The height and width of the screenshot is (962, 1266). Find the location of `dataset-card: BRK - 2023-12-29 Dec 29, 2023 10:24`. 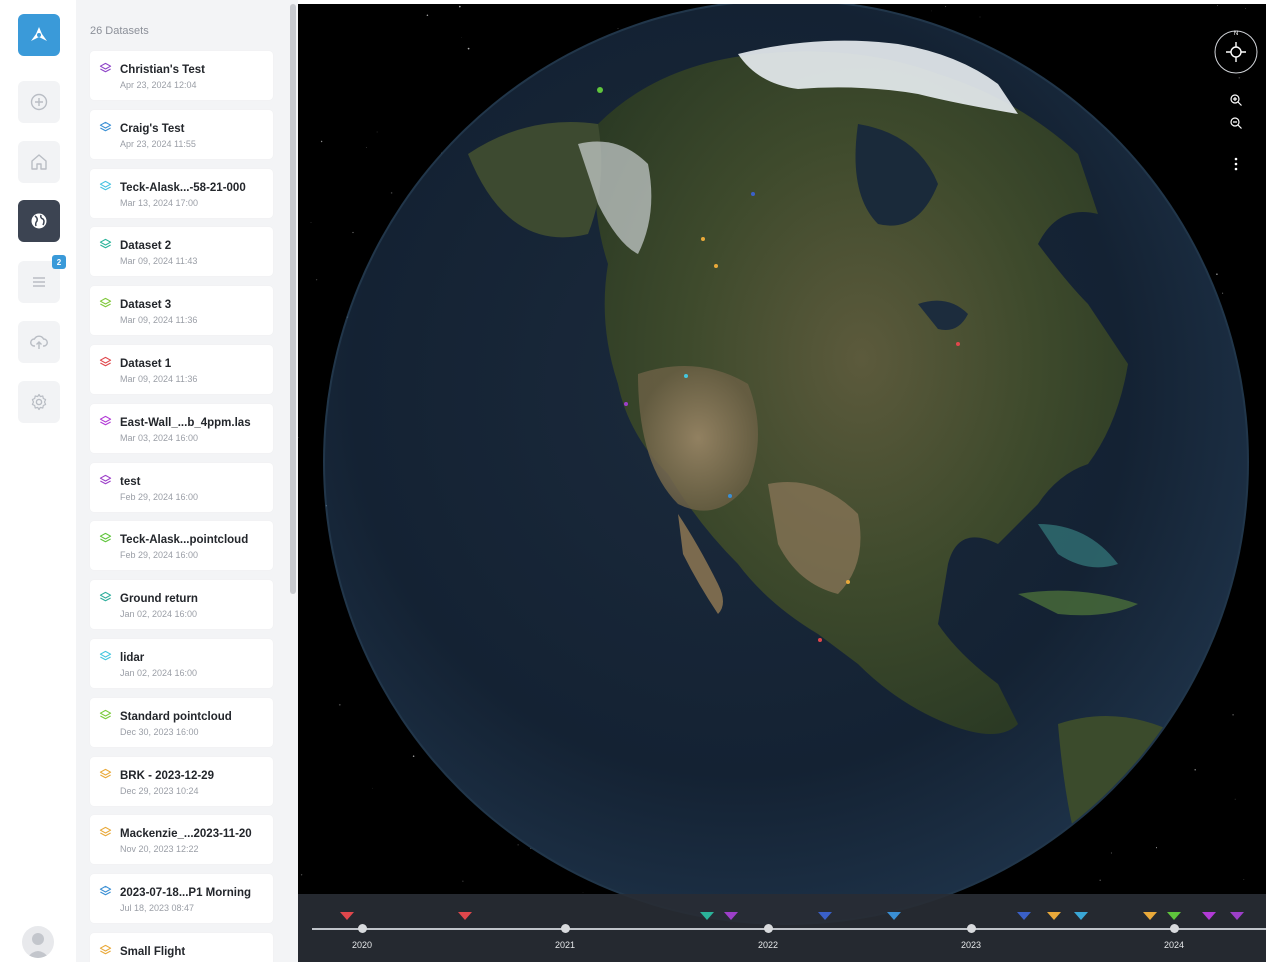

dataset-card: BRK - 2023-12-29 Dec 29, 2023 10:24 is located at coordinates (181, 781).